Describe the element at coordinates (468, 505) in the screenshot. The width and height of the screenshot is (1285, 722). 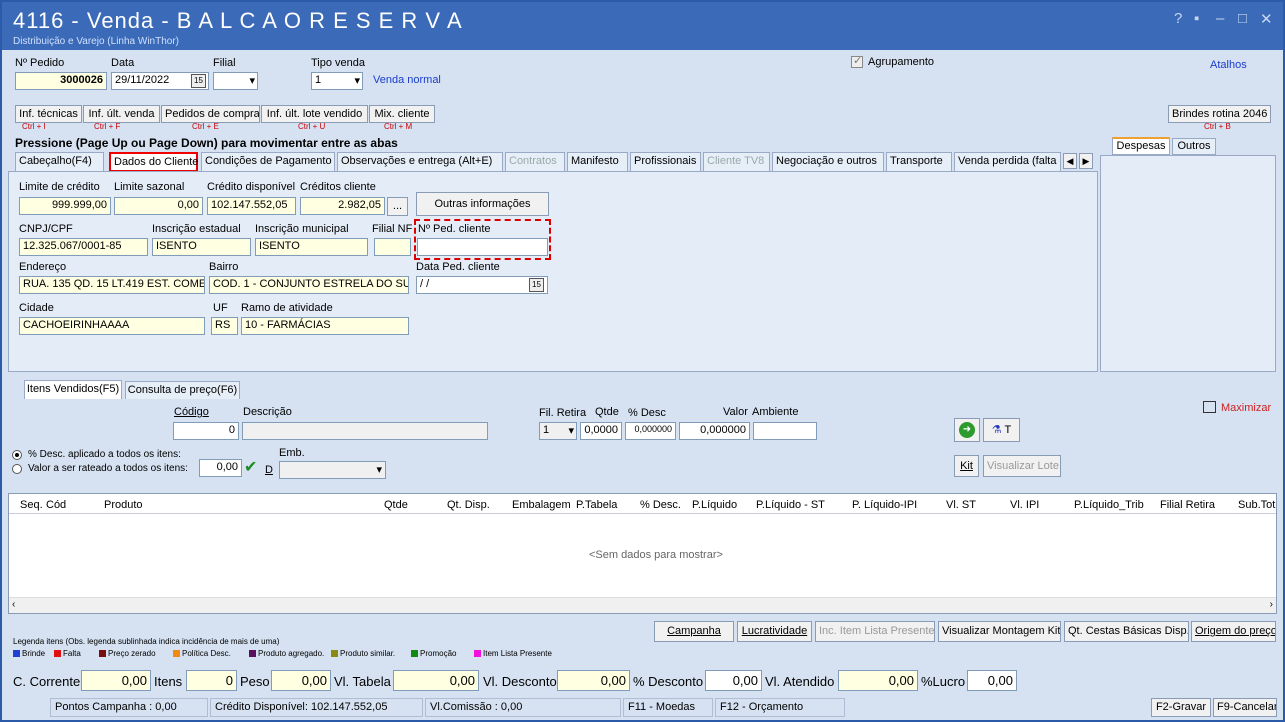
I see `grid-column-header: Qt. Disp.` at that location.